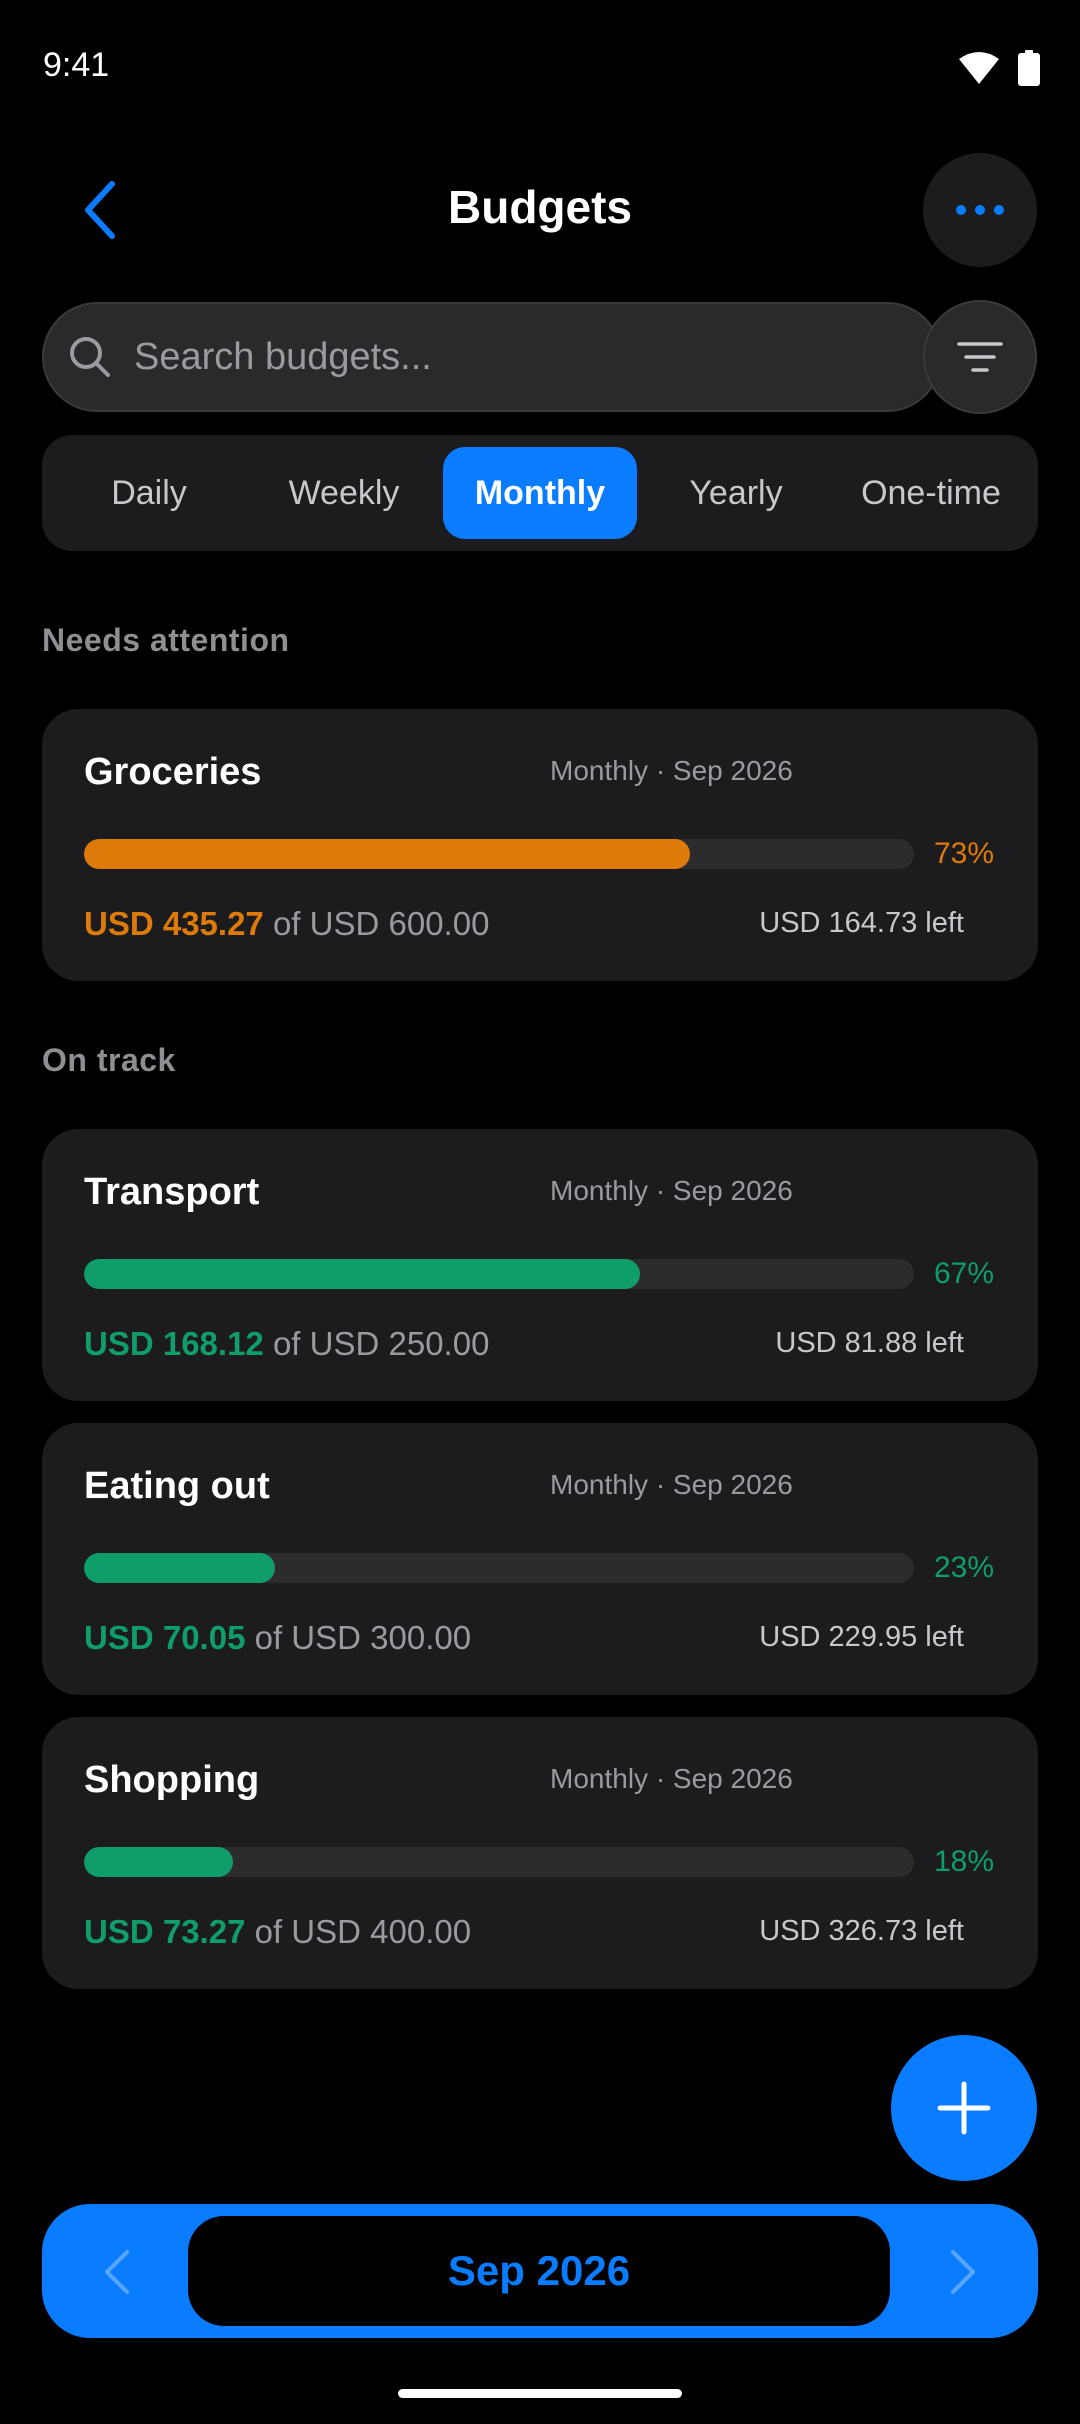  I want to click on tab-yearly: Yearly, so click(736, 493).